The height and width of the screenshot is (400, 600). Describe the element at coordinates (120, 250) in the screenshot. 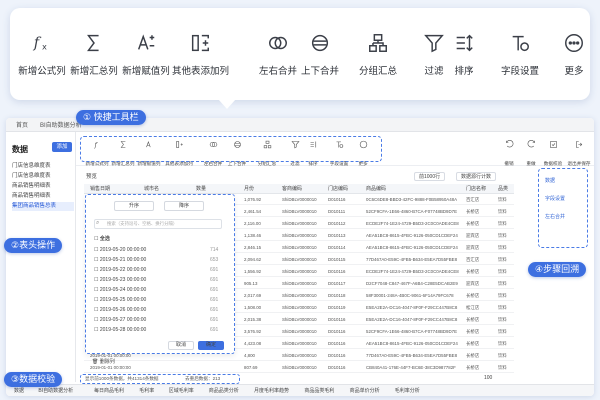

I see `filter-value-checkbox: ☐ 2019-05-20 00:00:00` at that location.